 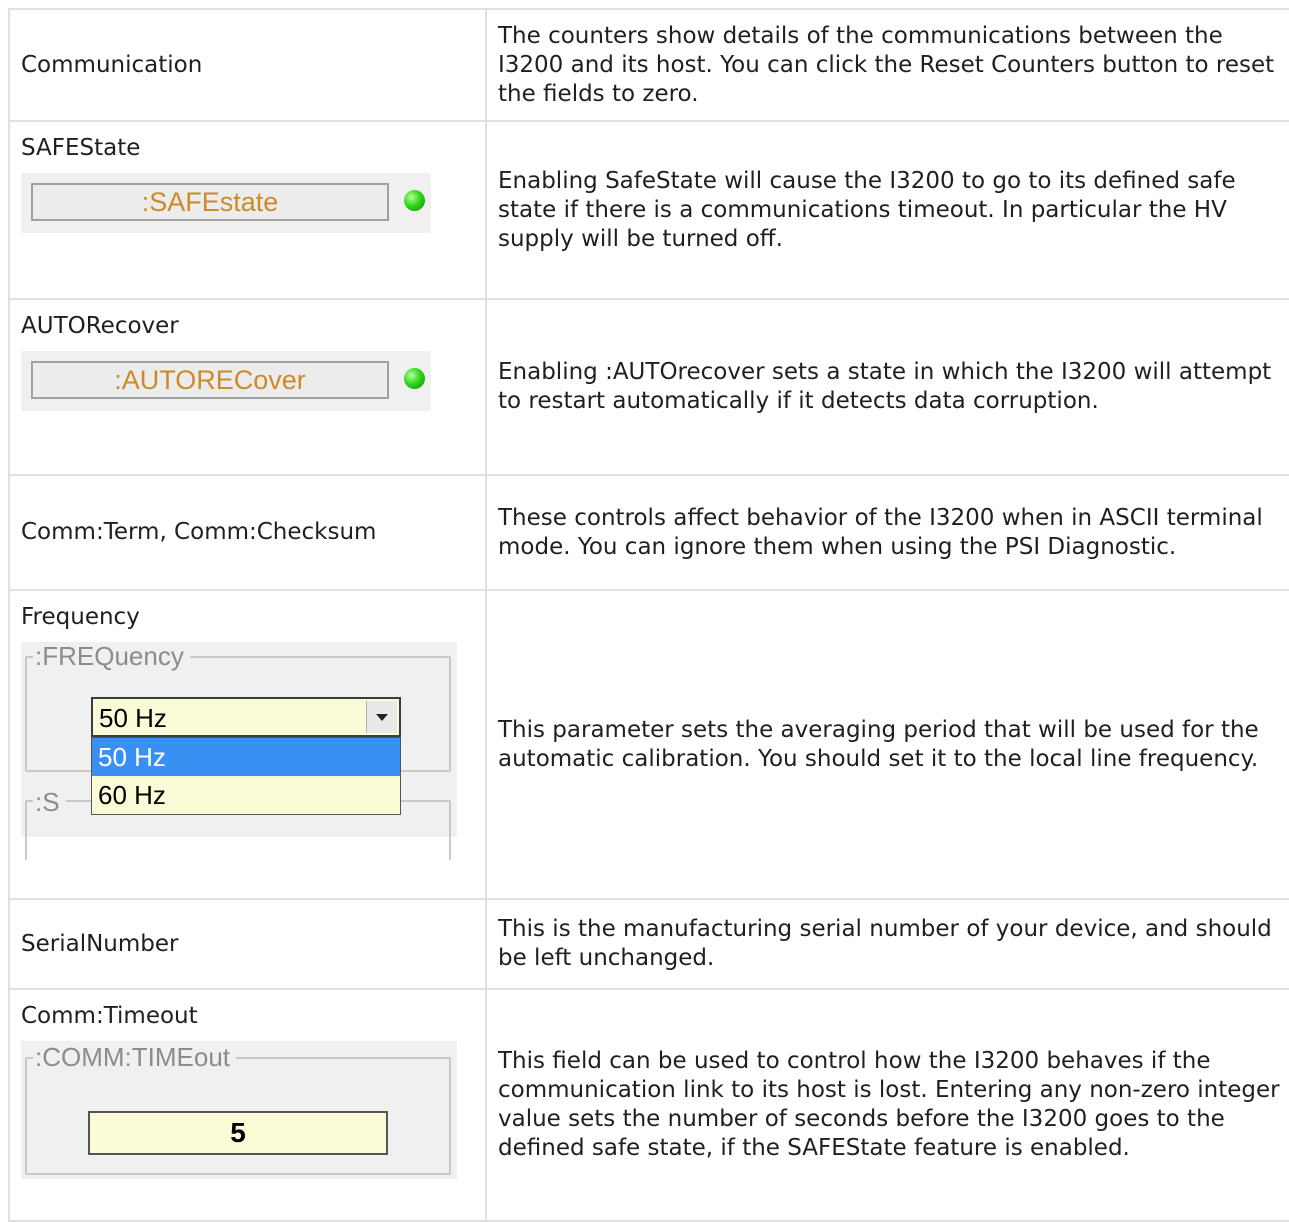 I want to click on row-label: SAFEState, so click(x=81, y=148).